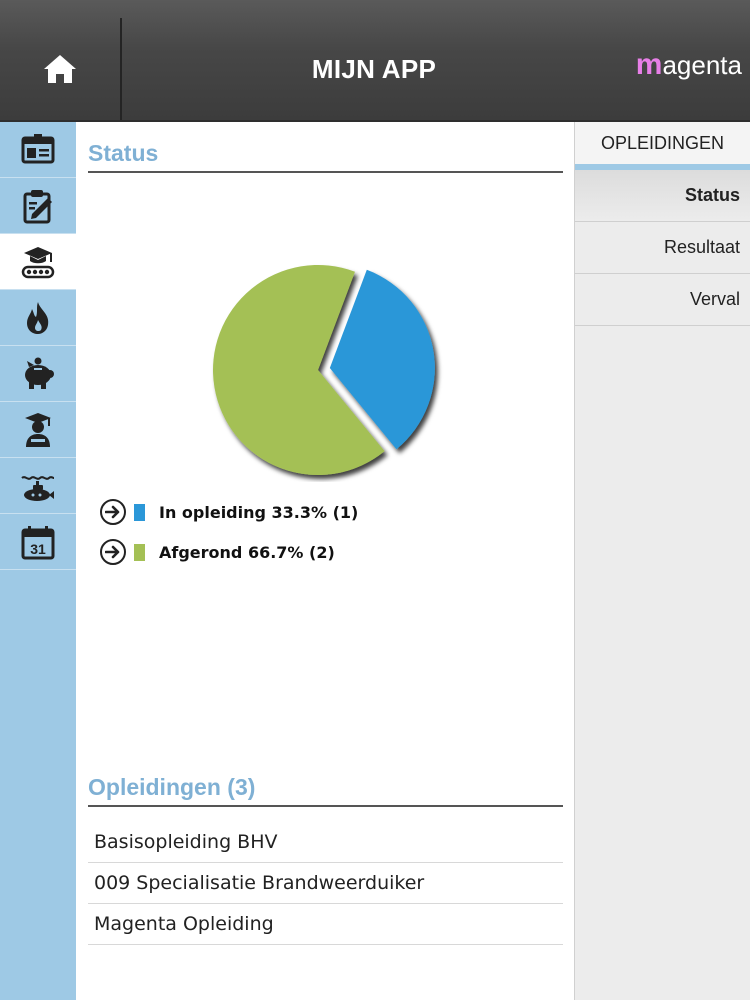 The image size is (750, 1000). I want to click on brand-logo-initial: m, so click(649, 64).